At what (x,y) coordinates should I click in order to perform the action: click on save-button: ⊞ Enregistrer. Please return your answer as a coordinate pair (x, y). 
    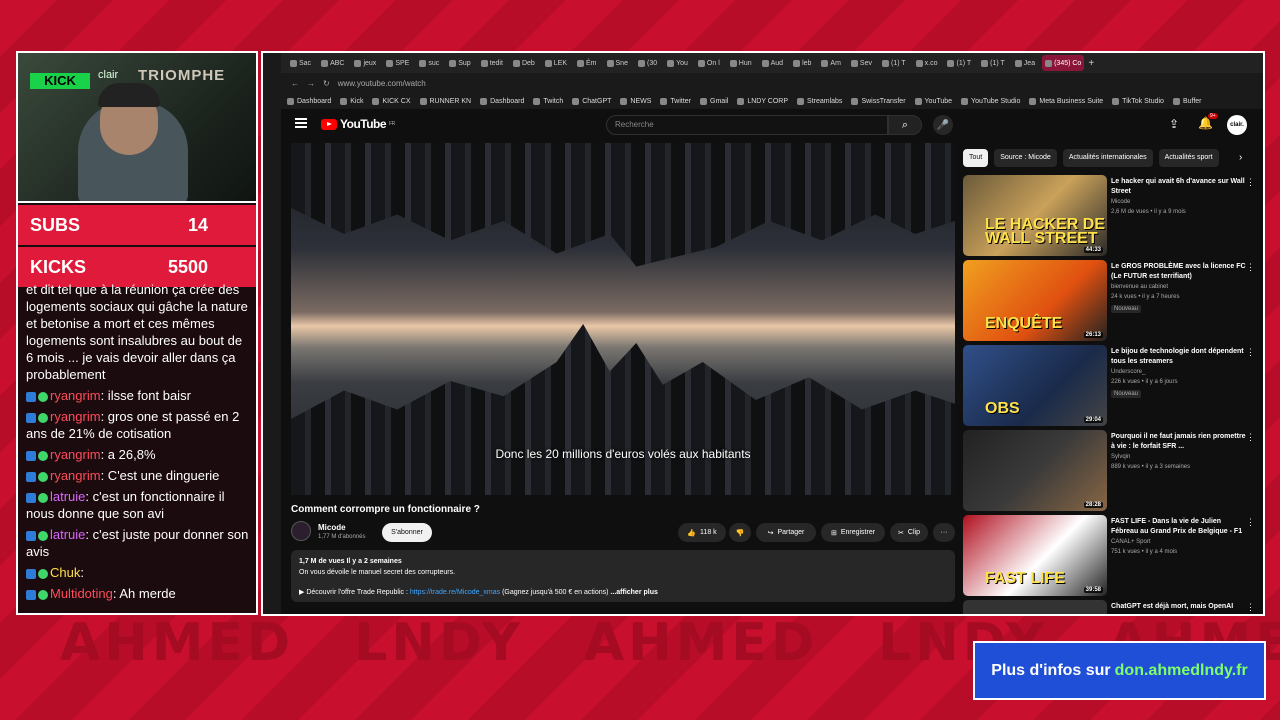
    Looking at the image, I should click on (853, 532).